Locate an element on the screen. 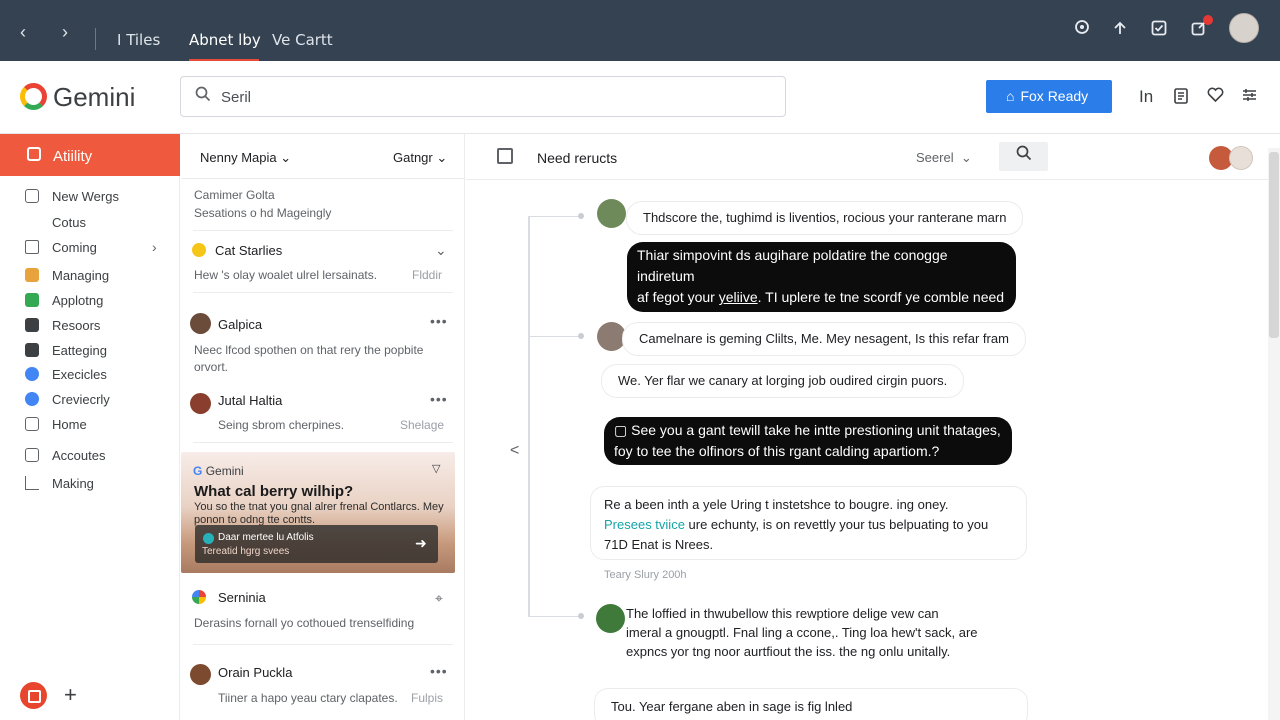 The height and width of the screenshot is (720, 1280). sheet-icon is located at coordinates (32, 300).